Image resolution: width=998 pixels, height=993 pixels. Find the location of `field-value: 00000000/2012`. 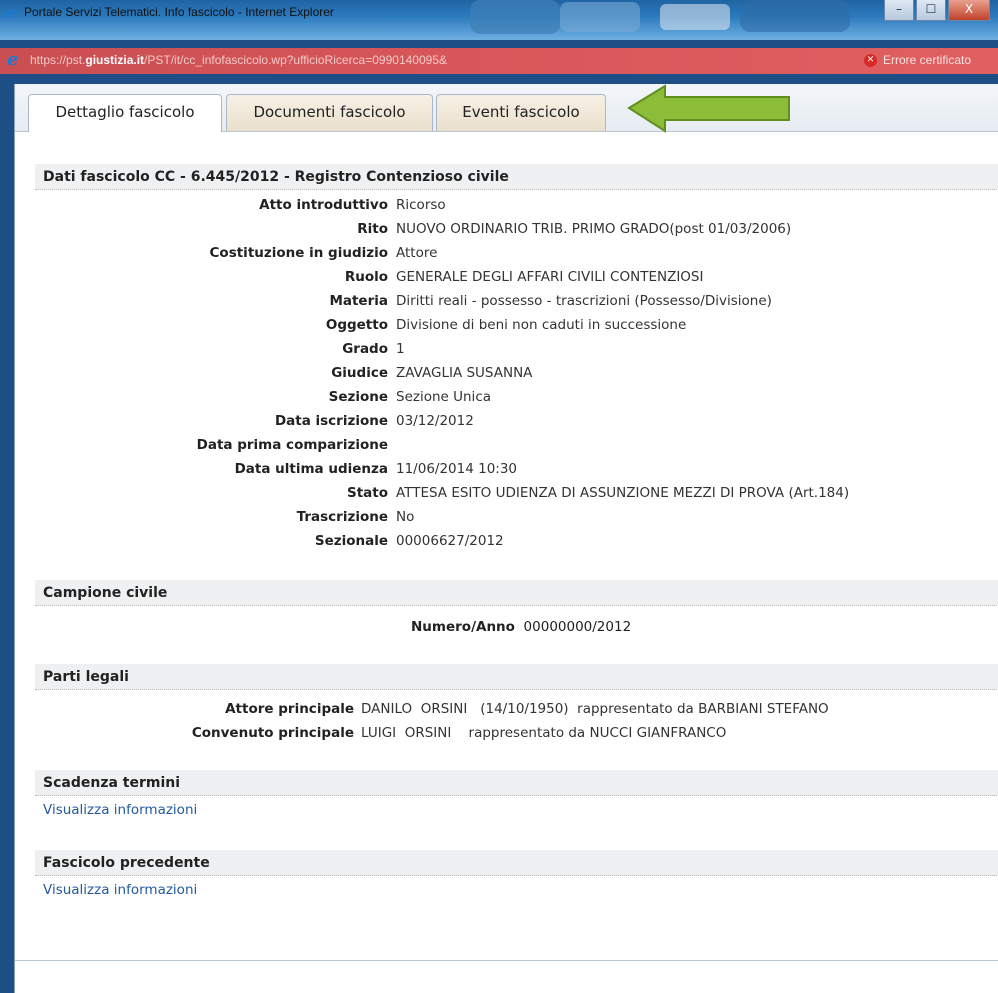

field-value: 00000000/2012 is located at coordinates (577, 627).